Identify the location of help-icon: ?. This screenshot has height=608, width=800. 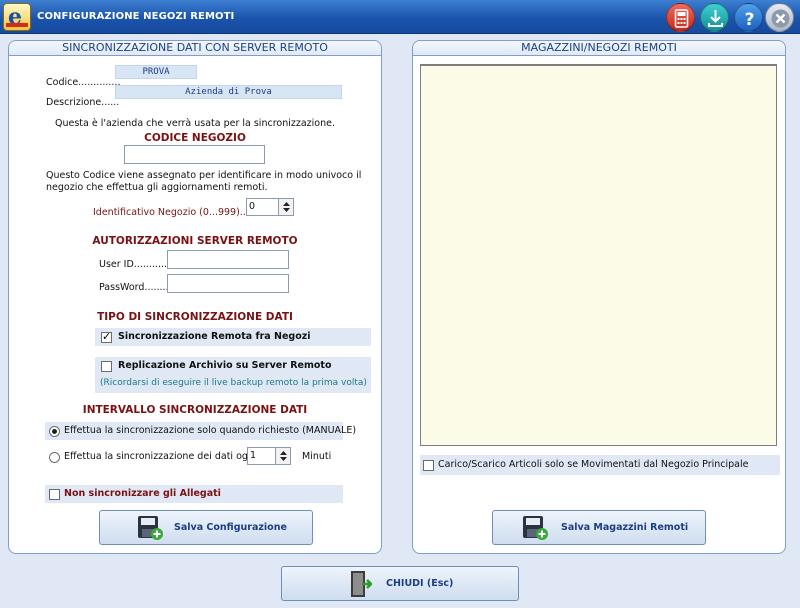
(748, 17).